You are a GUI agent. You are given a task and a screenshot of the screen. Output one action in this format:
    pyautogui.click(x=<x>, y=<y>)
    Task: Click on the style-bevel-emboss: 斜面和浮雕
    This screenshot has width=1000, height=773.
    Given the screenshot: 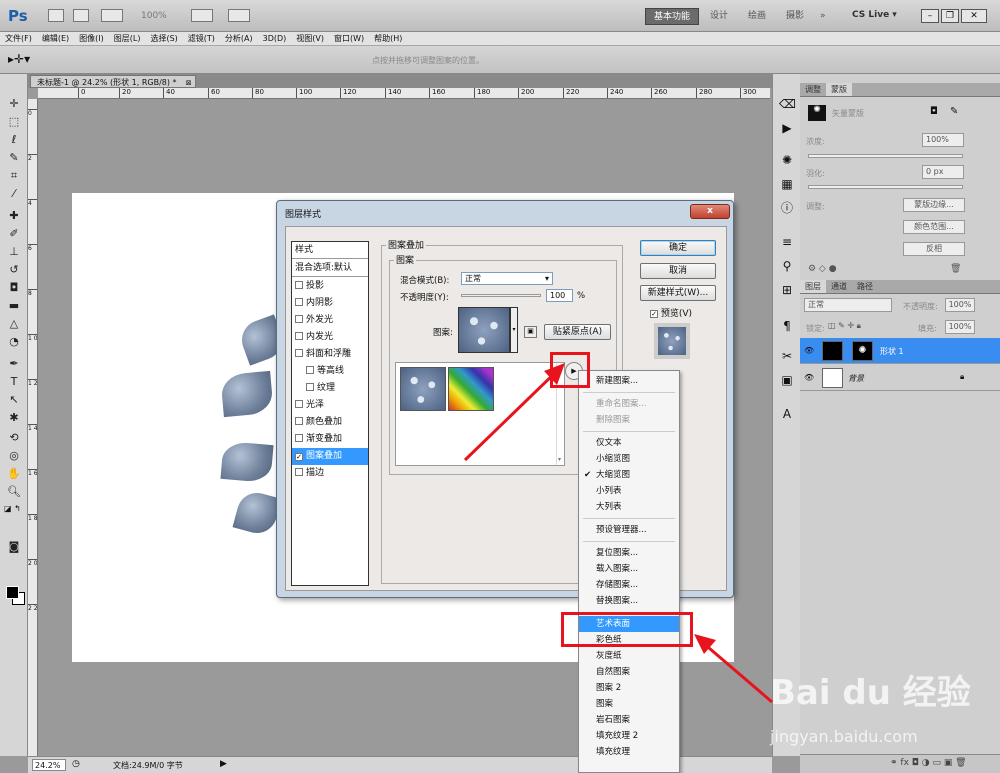 What is the action you would take?
    pyautogui.click(x=330, y=354)
    